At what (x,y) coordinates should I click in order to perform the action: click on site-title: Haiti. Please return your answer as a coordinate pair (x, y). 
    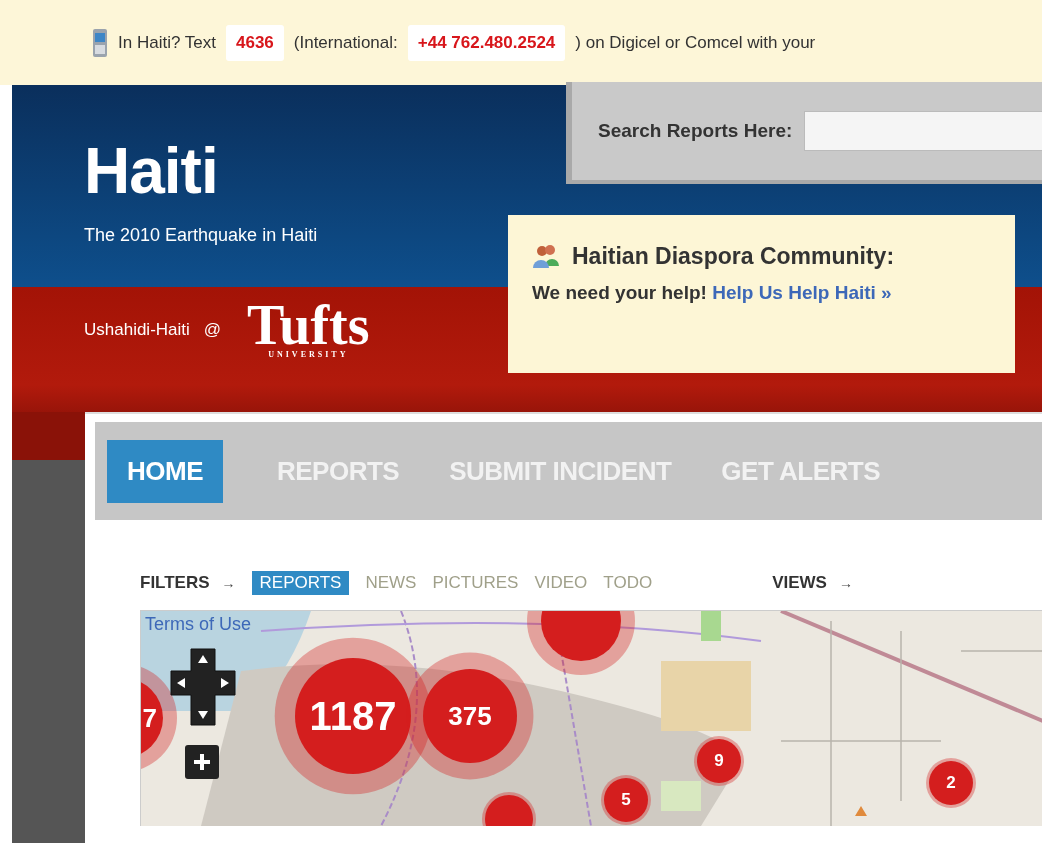
    Looking at the image, I should click on (296, 171).